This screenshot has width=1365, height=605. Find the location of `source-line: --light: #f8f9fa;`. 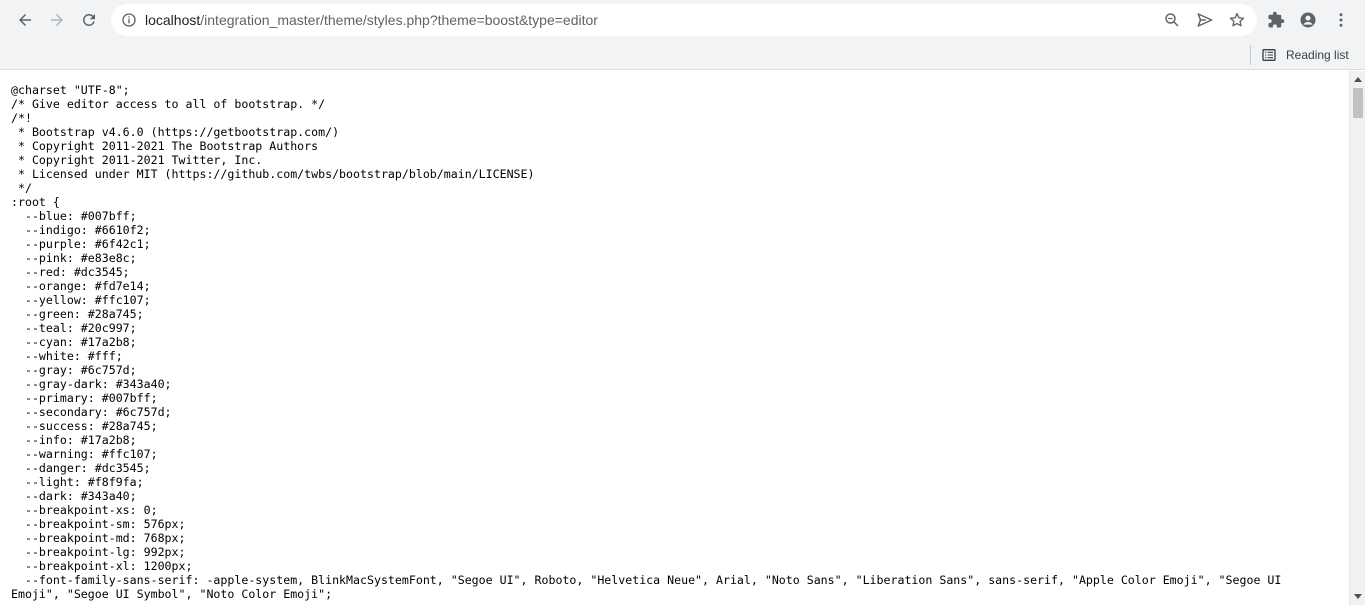

source-line: --light: #f8f9fa; is located at coordinates (77, 482).